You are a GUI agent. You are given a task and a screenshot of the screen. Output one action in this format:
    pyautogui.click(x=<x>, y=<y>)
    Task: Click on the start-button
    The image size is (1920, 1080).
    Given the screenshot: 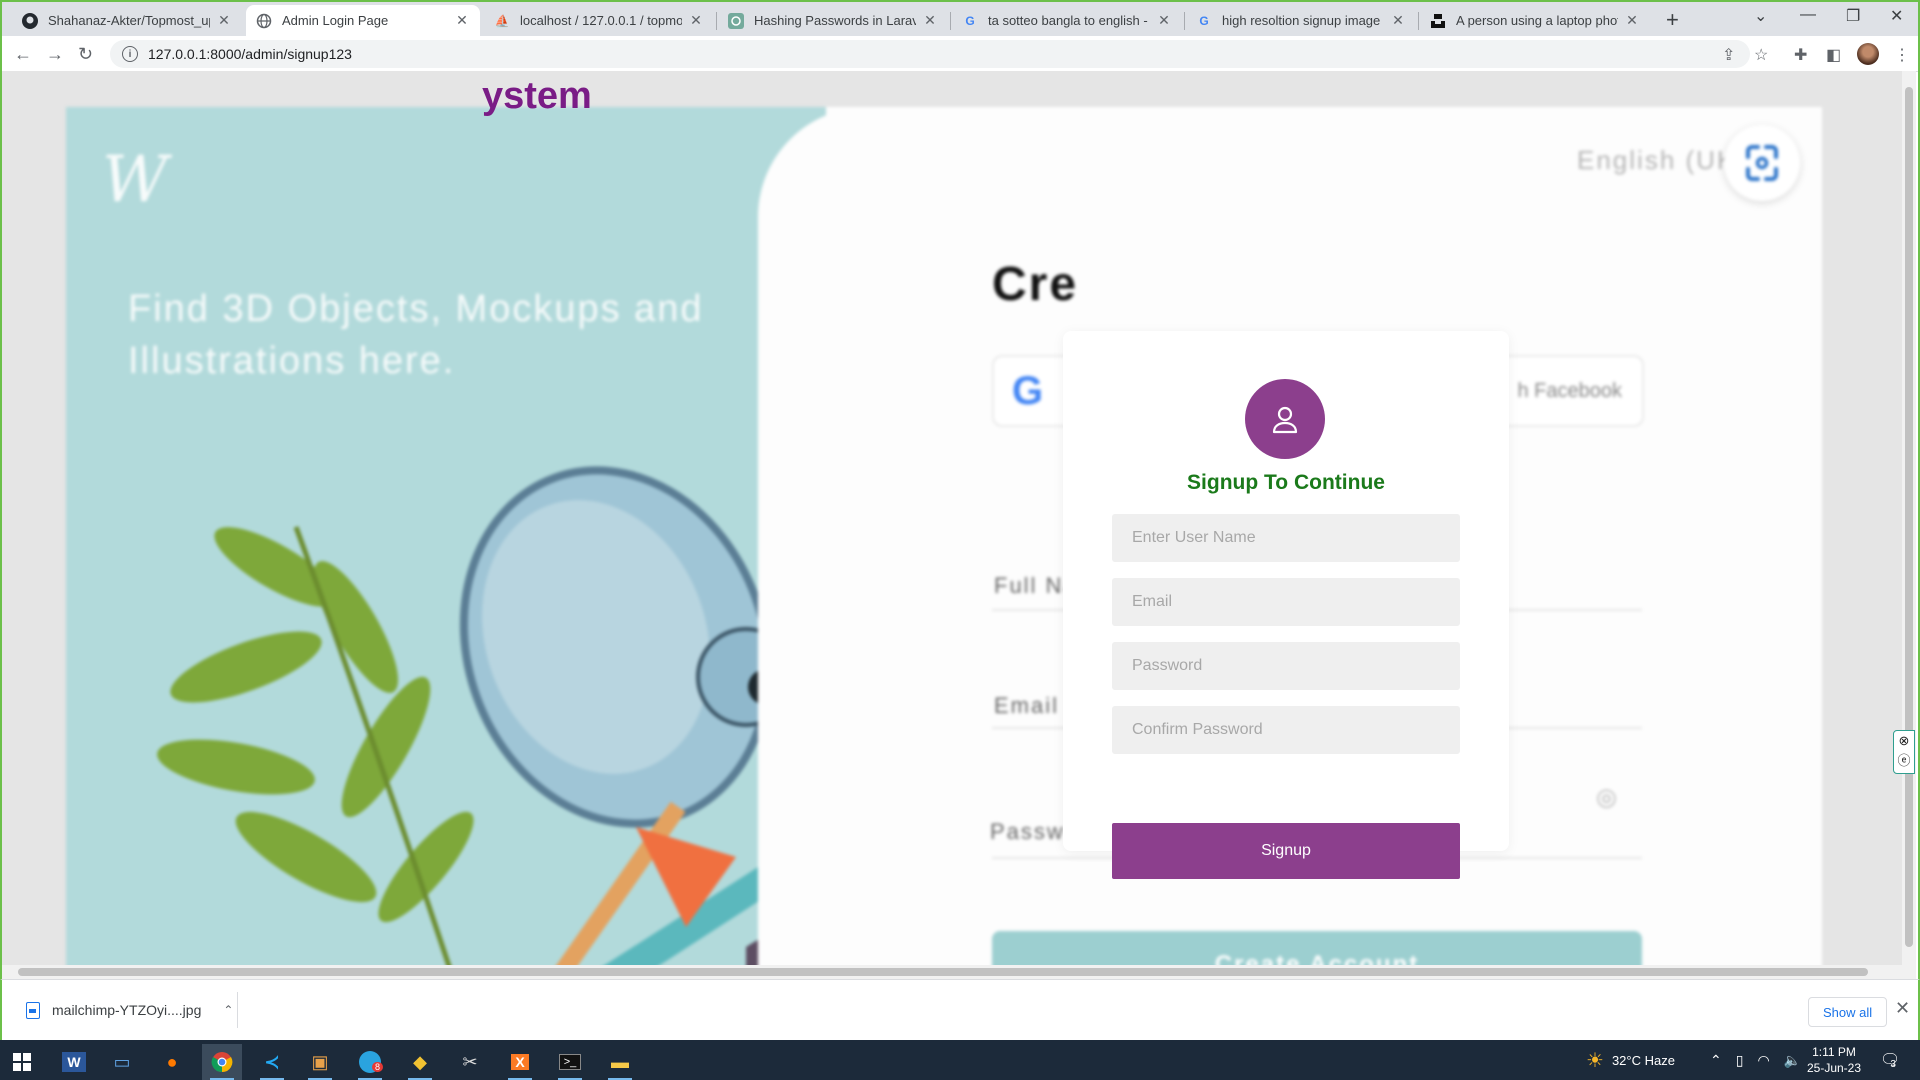 What is the action you would take?
    pyautogui.click(x=22, y=1062)
    